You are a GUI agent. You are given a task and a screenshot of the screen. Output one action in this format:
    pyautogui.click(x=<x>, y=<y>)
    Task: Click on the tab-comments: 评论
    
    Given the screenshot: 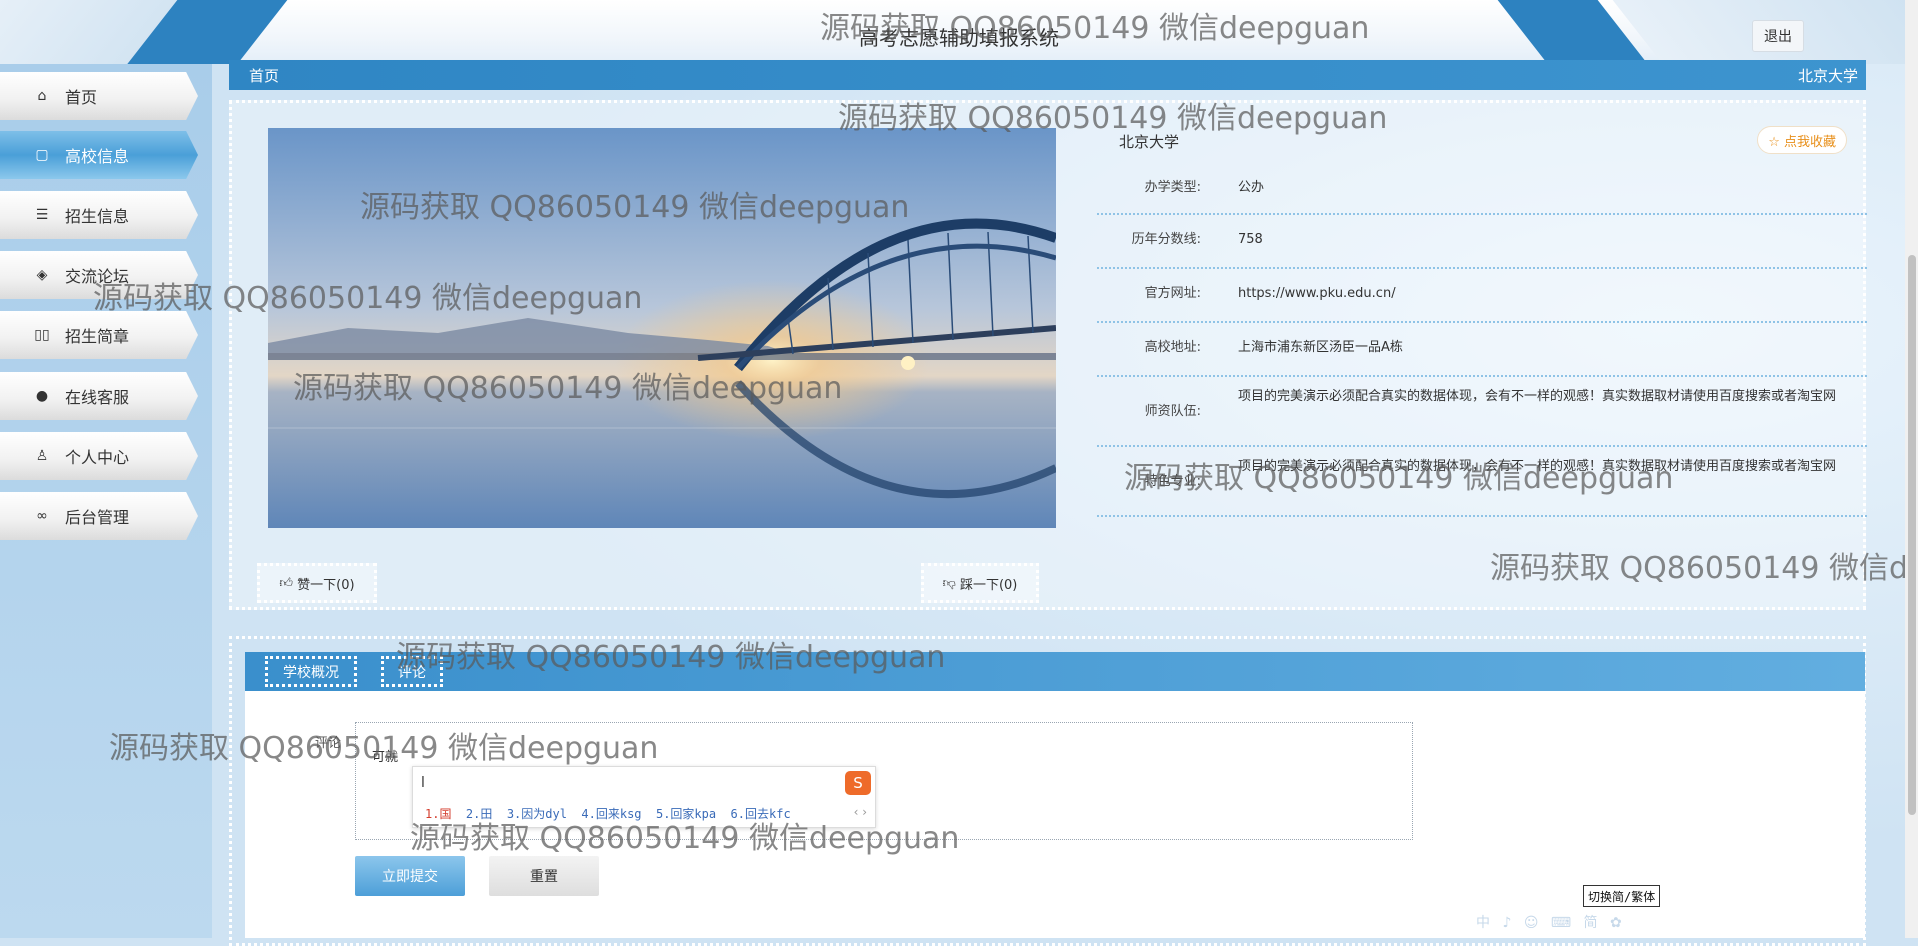 What is the action you would take?
    pyautogui.click(x=412, y=671)
    